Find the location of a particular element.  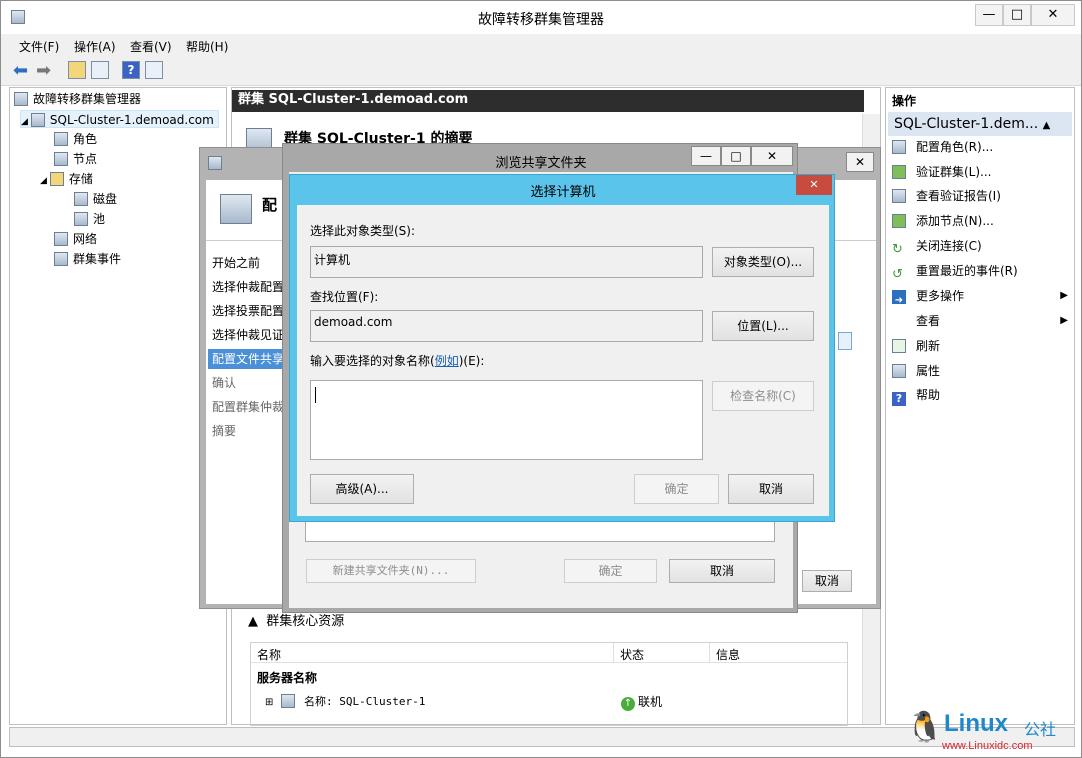

action-reset-events: ↺ 重置最近的事件(R) is located at coordinates (955, 271).